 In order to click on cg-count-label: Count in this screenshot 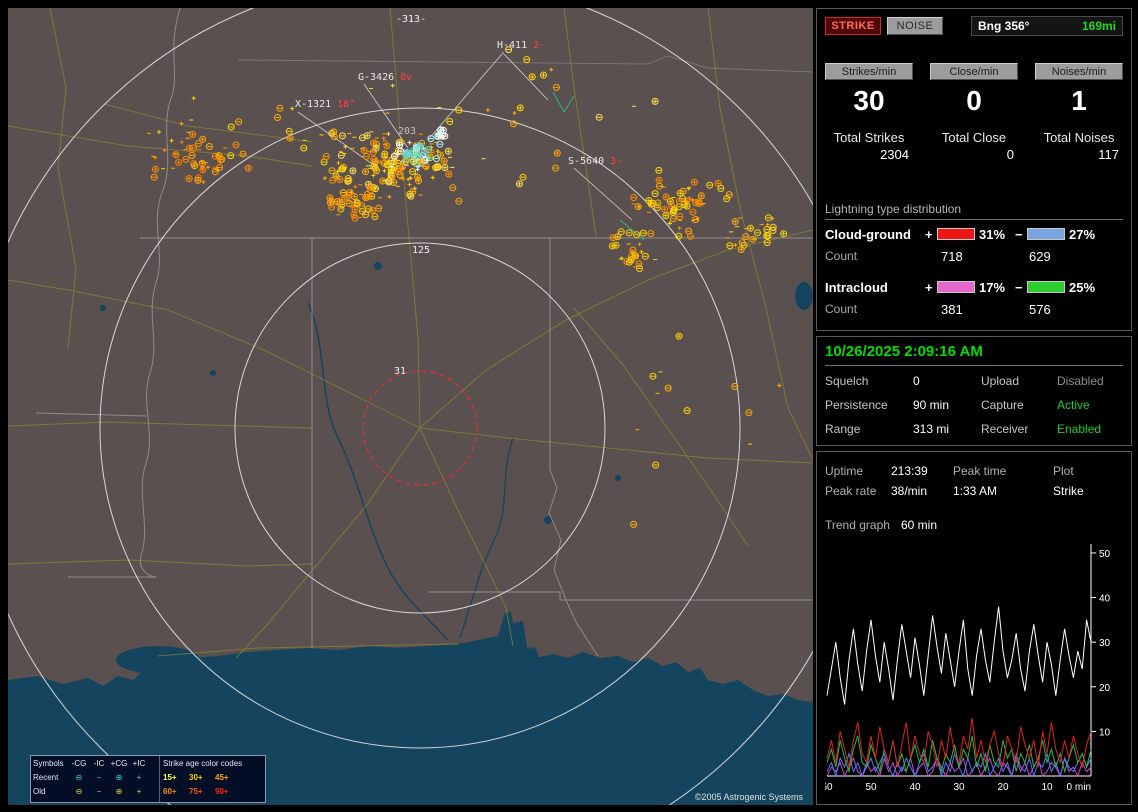, I will do `click(841, 256)`.